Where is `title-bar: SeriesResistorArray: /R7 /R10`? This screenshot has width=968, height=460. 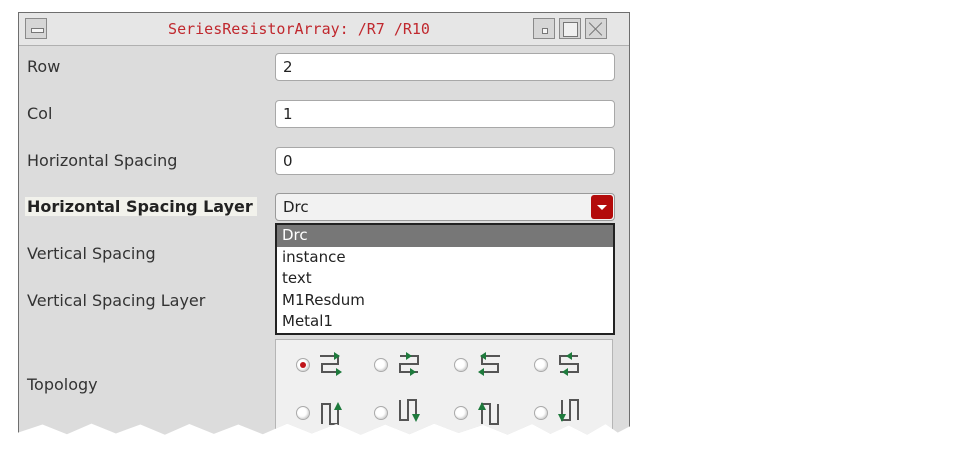 title-bar: SeriesResistorArray: /R7 /R10 is located at coordinates (324, 29).